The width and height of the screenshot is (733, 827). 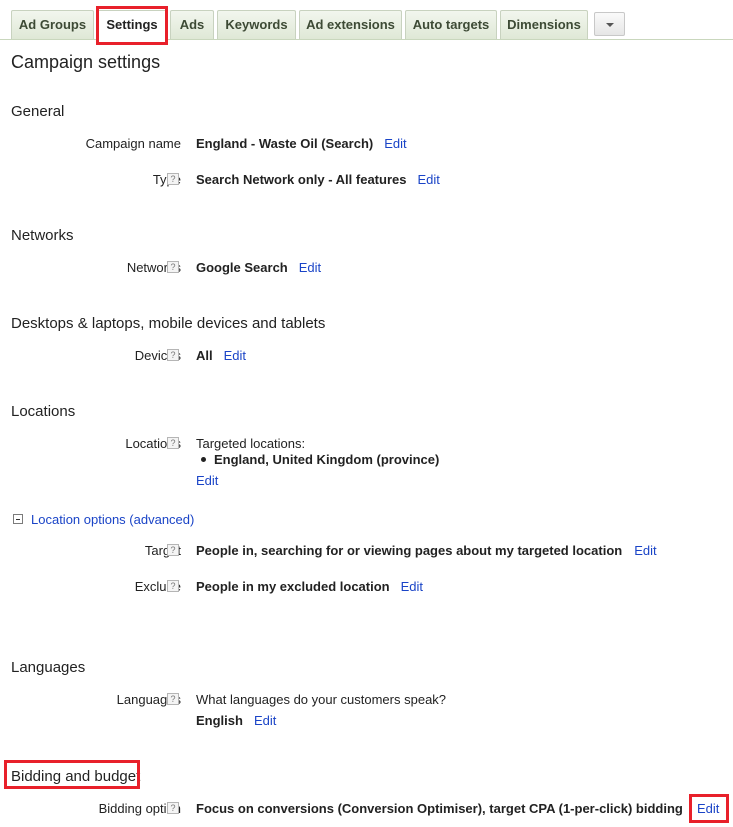 What do you see at coordinates (52, 24) in the screenshot?
I see `tab-ad-groups: Ad Groups` at bounding box center [52, 24].